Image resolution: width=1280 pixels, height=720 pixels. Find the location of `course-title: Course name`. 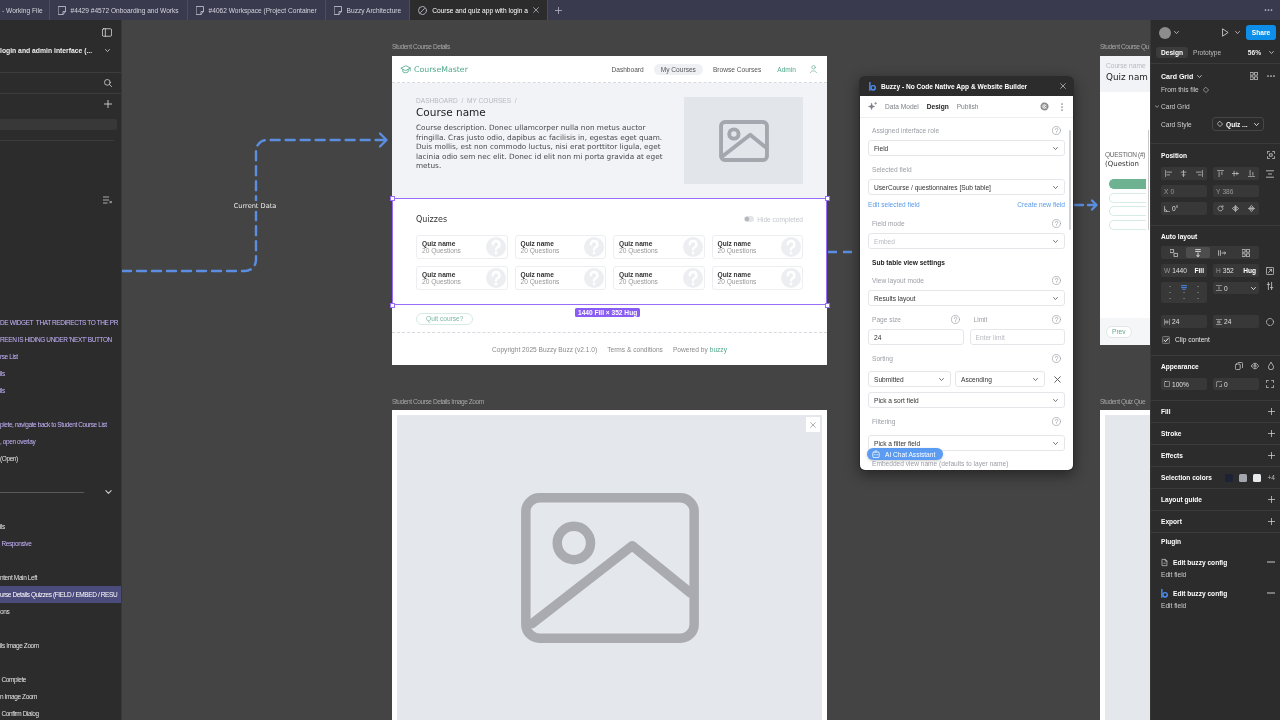

course-title: Course name is located at coordinates (451, 112).